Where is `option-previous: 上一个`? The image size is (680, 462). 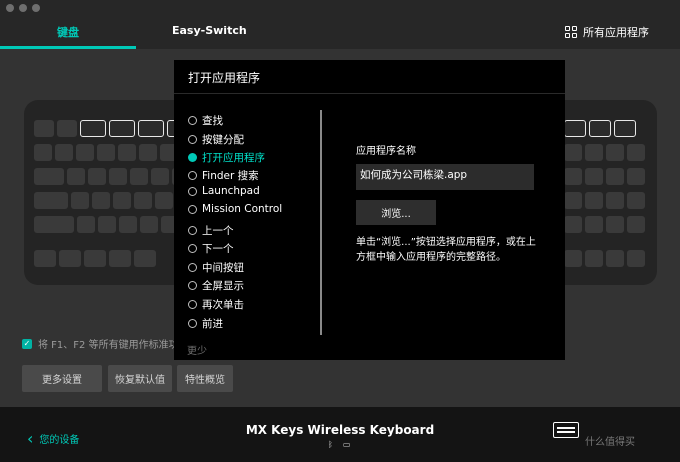
option-previous: 上一个 is located at coordinates (211, 230).